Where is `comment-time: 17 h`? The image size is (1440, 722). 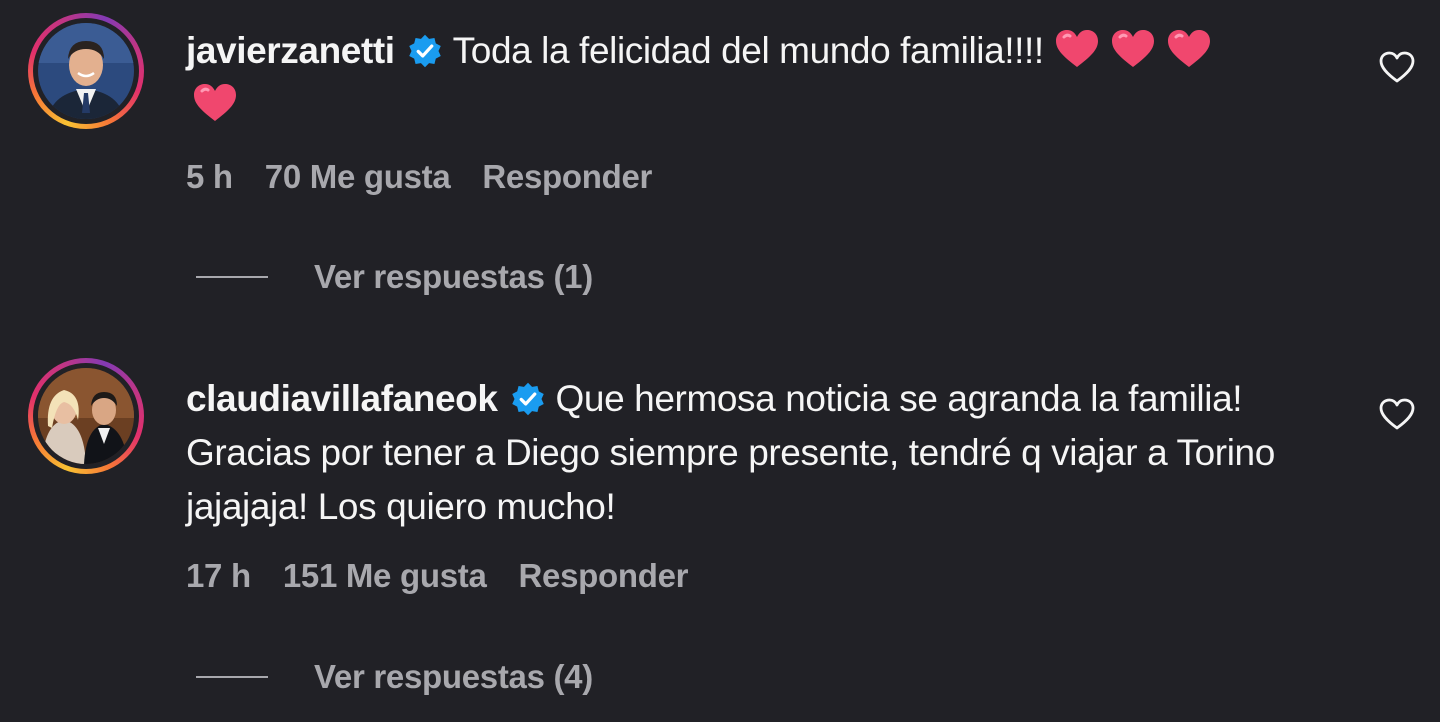
comment-time: 17 h is located at coordinates (218, 575).